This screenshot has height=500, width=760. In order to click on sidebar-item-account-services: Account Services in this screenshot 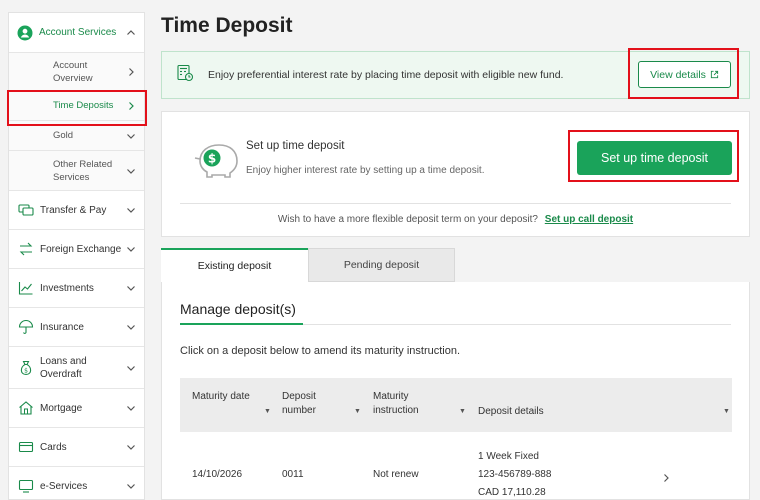, I will do `click(76, 33)`.